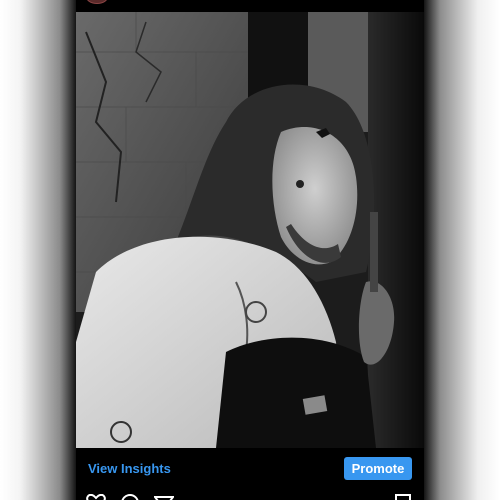  I want to click on post-action-bar: View Insights Promote, so click(250, 468).